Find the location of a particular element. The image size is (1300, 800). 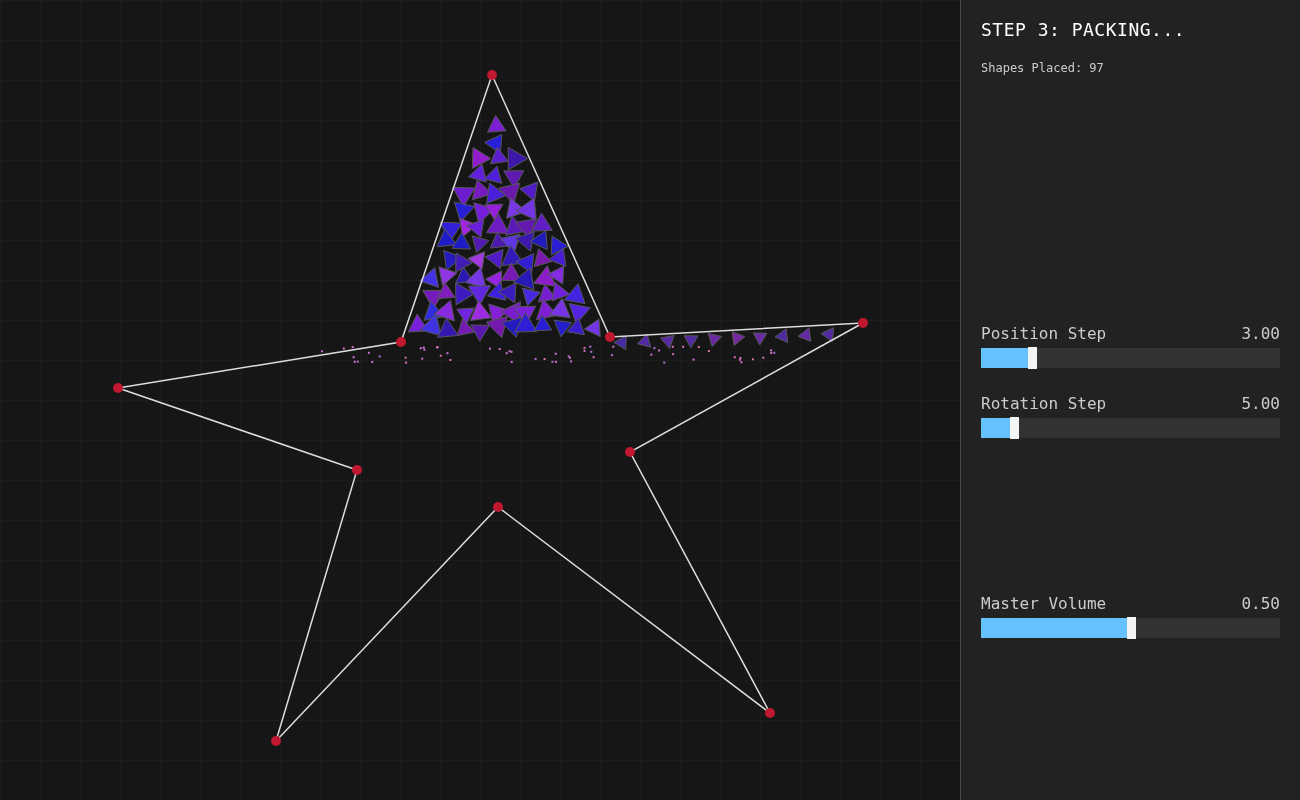

slider-label: Master Volume is located at coordinates (1044, 604).